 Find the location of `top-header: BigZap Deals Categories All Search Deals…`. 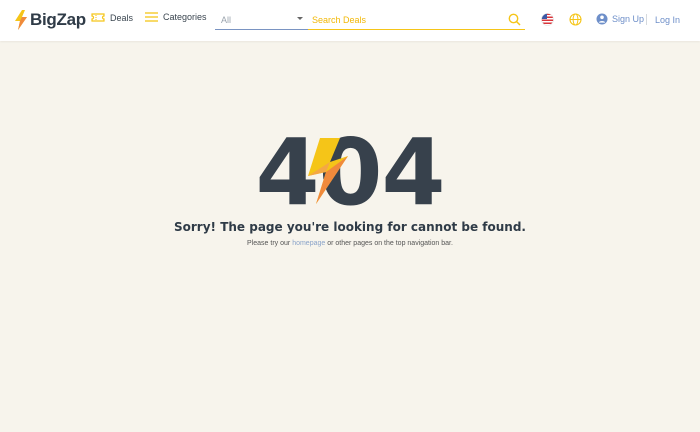

top-header: BigZap Deals Categories All Search Deals… is located at coordinates (350, 20).